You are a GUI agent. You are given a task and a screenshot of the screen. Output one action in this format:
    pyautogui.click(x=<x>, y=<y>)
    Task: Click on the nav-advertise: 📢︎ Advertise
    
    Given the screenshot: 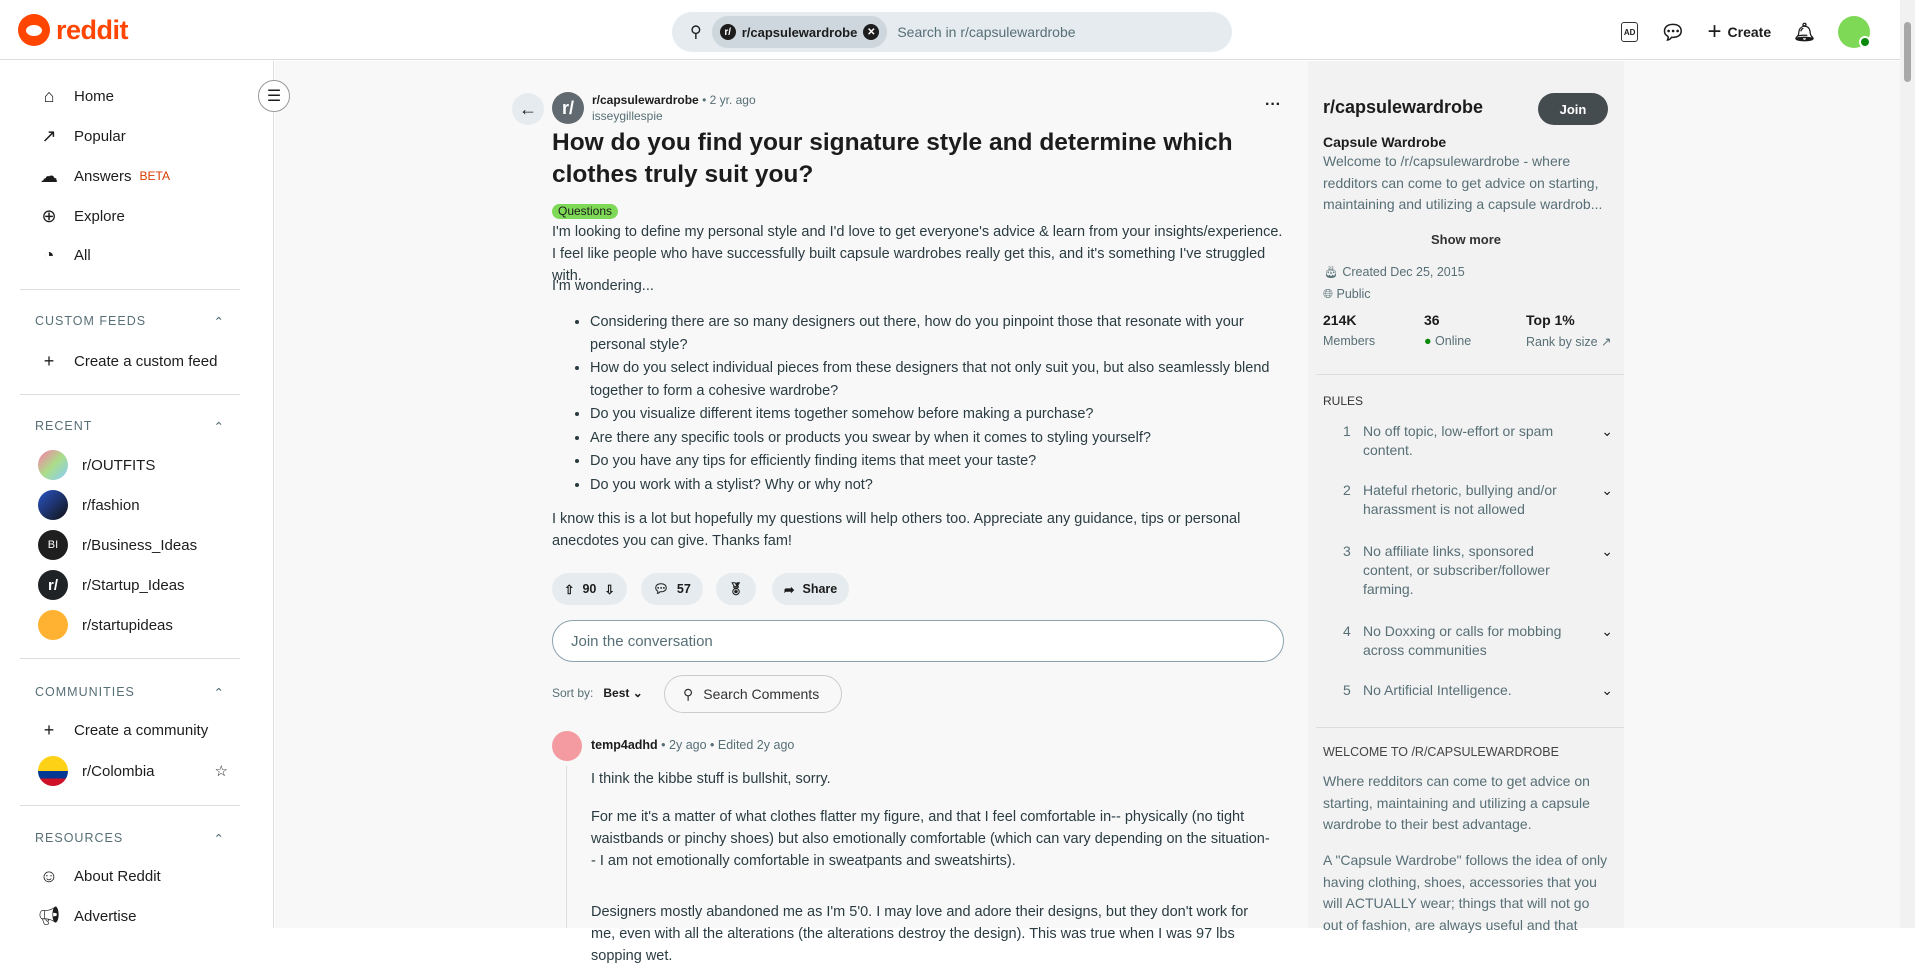 What is the action you would take?
    pyautogui.click(x=87, y=916)
    